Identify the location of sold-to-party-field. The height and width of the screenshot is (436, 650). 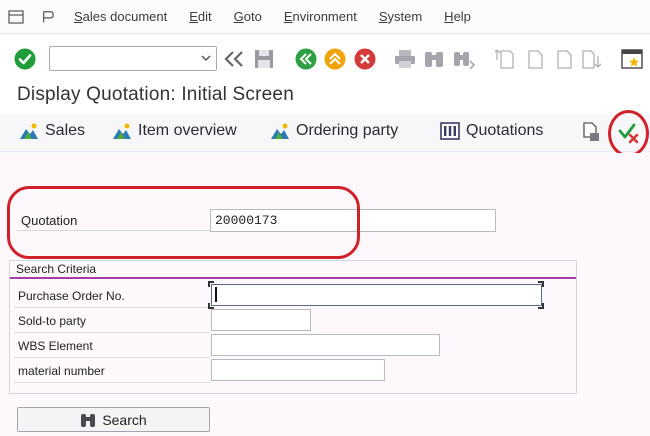
(261, 320).